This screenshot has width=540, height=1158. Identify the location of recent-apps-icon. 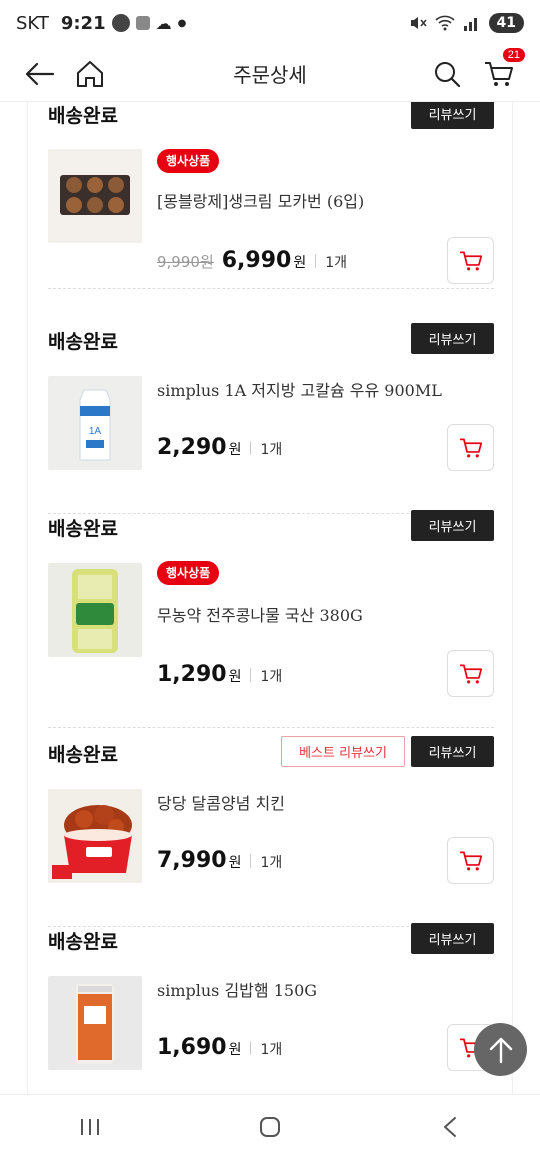
(90, 1126).